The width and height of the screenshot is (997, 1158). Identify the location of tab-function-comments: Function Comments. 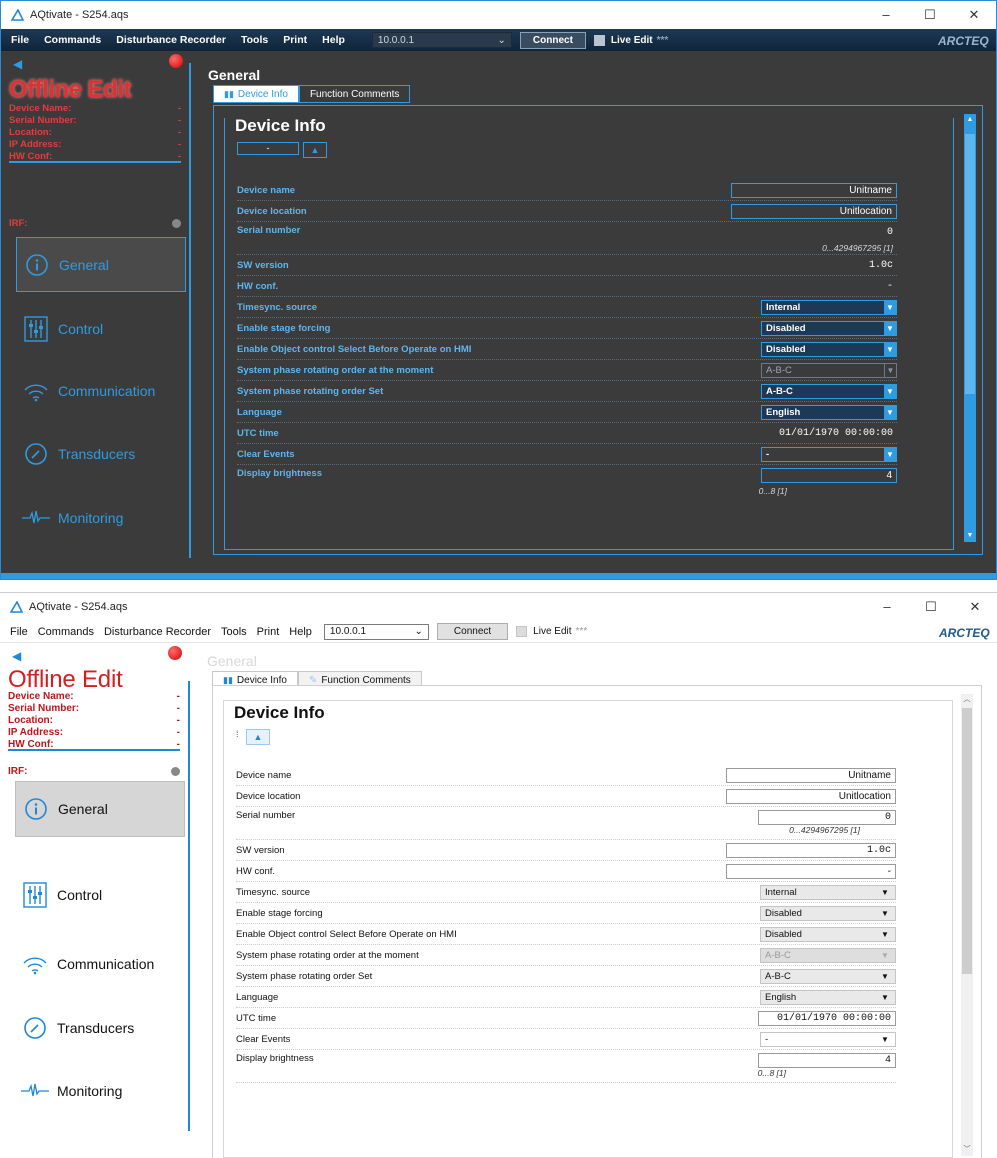
(354, 94).